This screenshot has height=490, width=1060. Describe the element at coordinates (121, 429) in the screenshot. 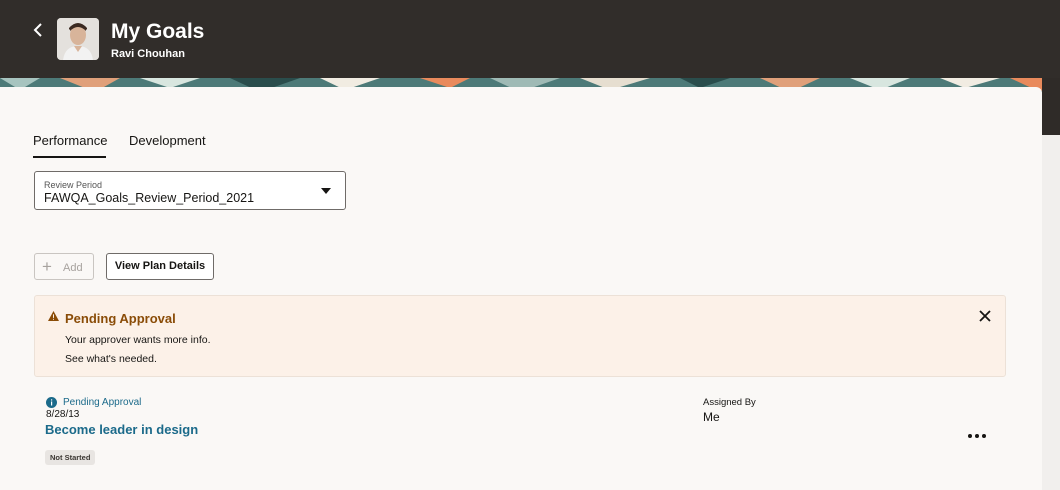

I see `goal-title-link: Become leader in design` at that location.